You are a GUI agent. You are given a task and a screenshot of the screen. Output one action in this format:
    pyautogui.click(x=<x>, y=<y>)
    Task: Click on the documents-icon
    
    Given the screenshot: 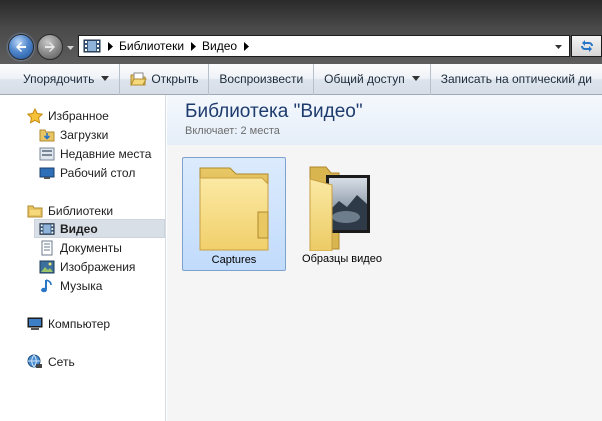 What is the action you would take?
    pyautogui.click(x=46, y=248)
    